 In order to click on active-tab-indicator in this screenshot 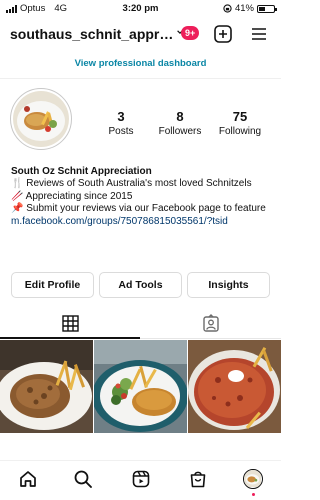, I will do `click(70, 338)`.